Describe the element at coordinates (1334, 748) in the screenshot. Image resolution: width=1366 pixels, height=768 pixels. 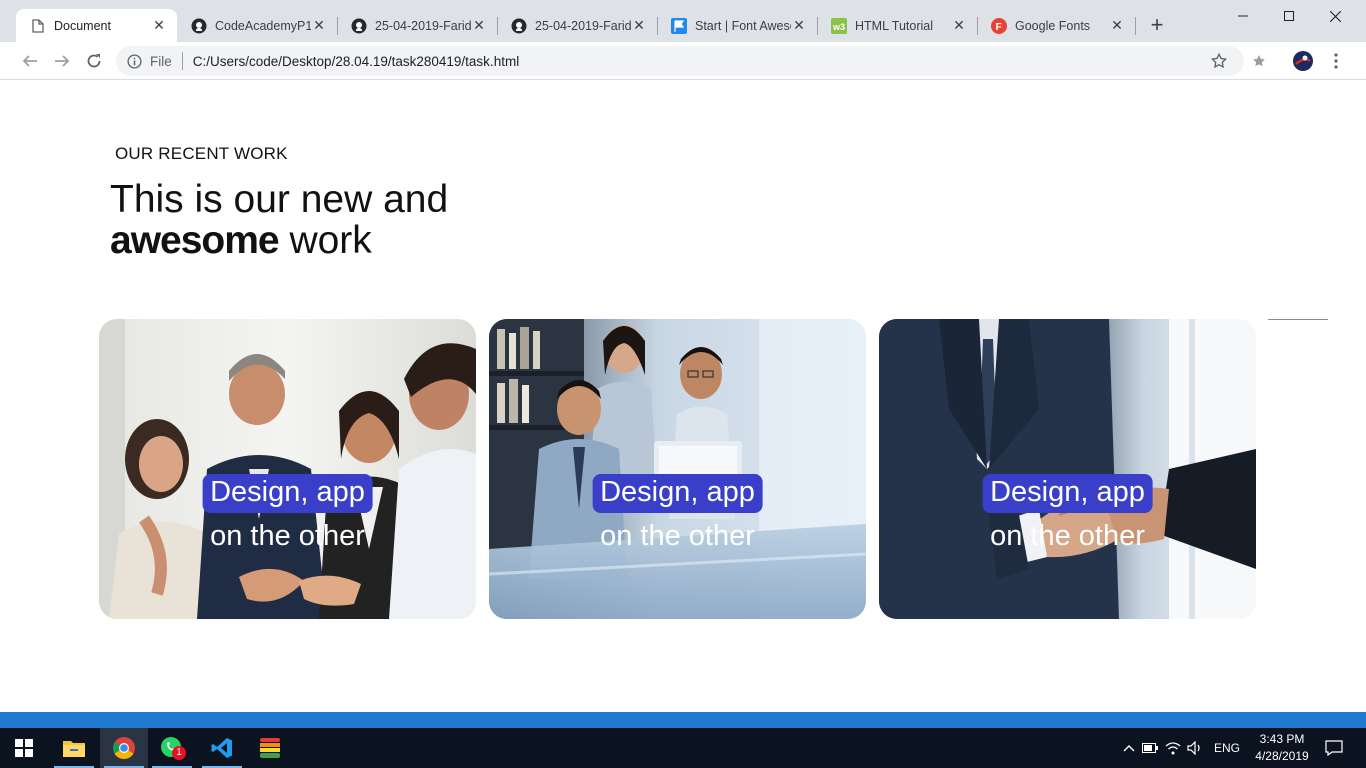
I see `notification-center-icon` at that location.